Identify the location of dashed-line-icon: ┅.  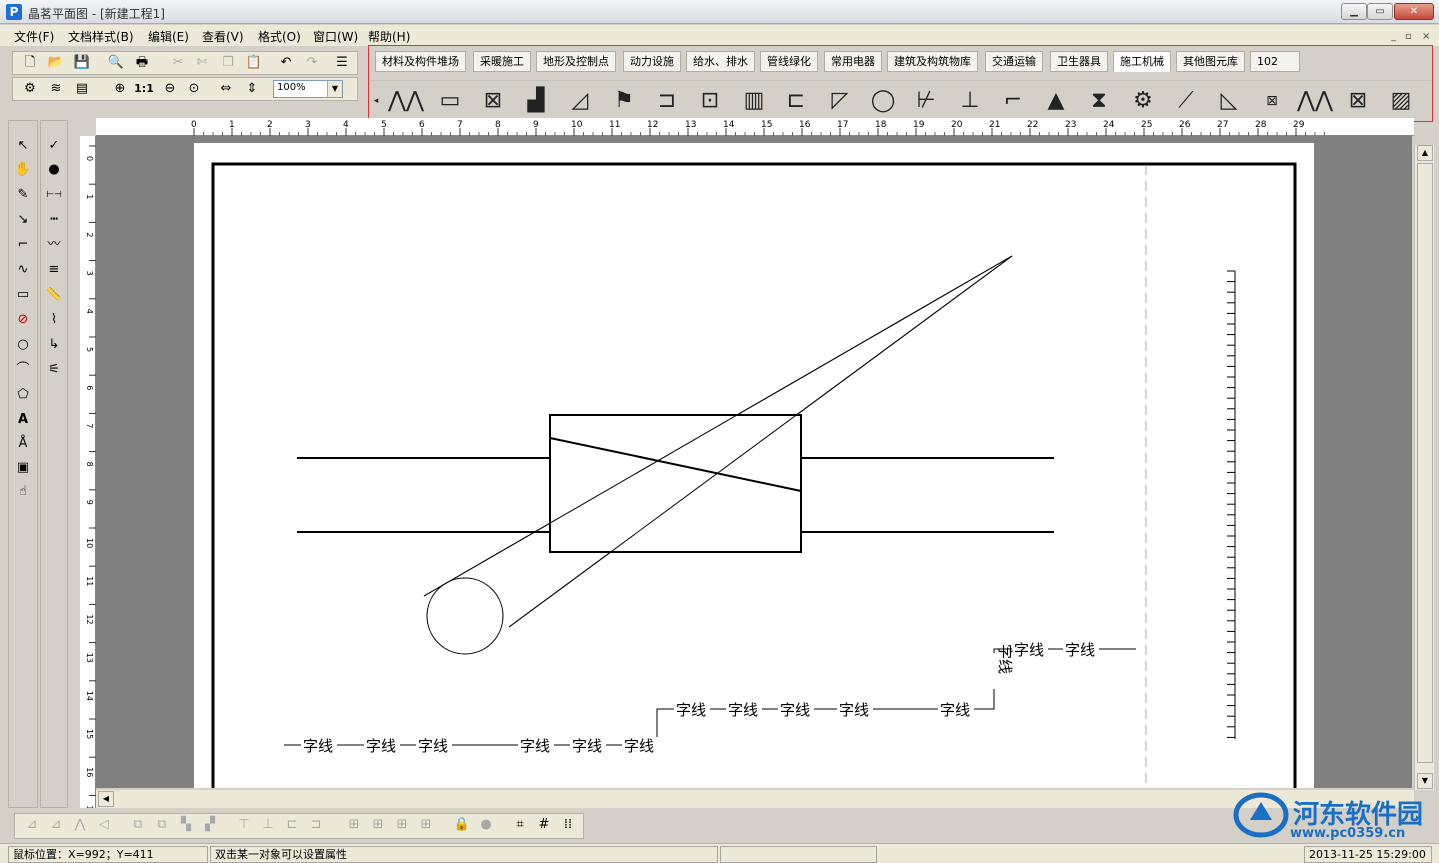
(54, 220).